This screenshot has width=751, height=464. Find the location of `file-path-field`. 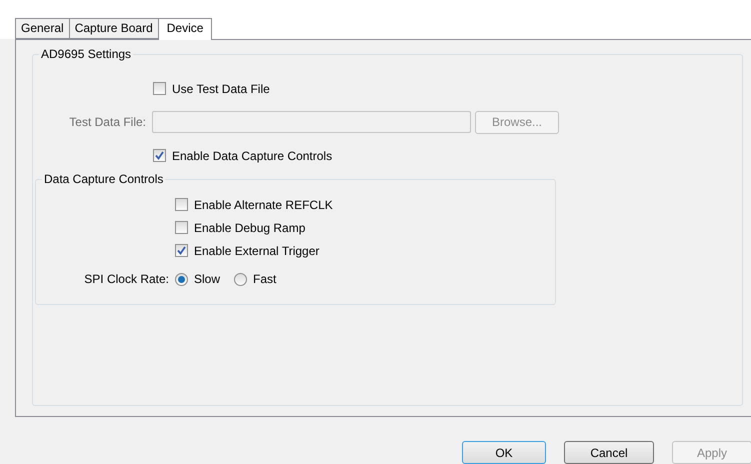

file-path-field is located at coordinates (311, 122).